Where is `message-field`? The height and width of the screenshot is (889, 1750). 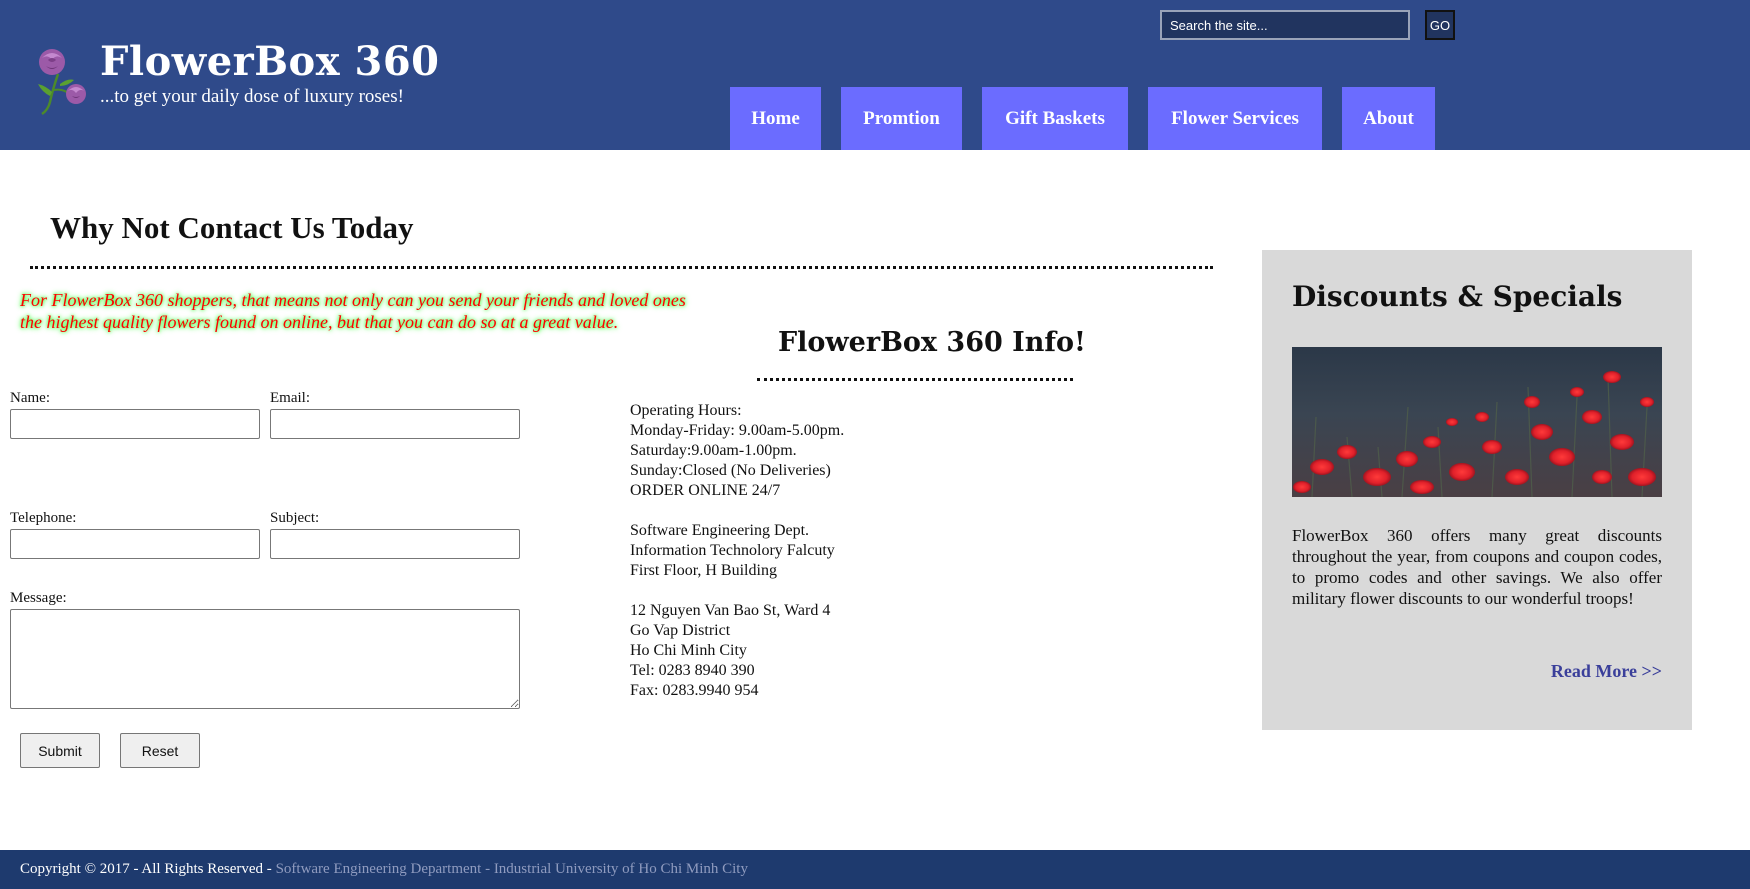
message-field is located at coordinates (265, 659).